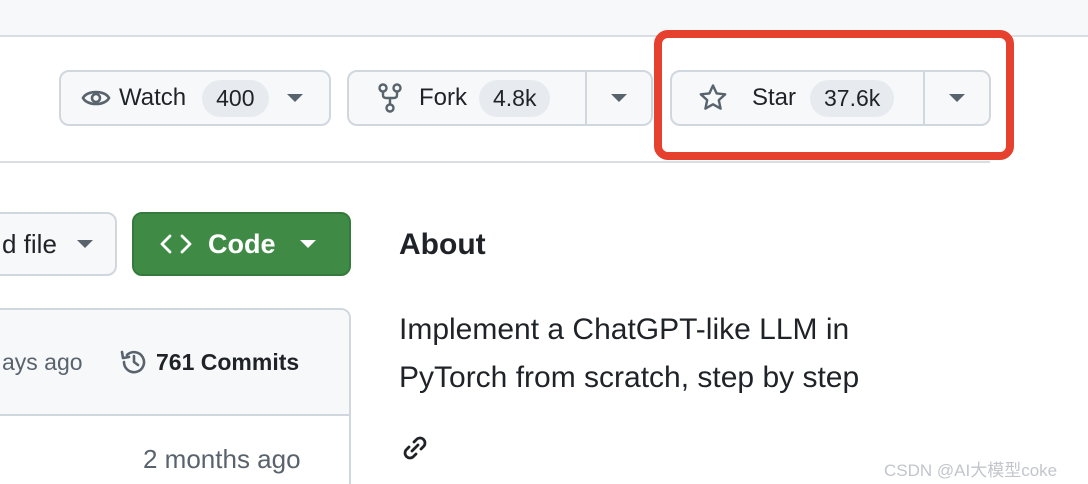 The height and width of the screenshot is (484, 1088). What do you see at coordinates (629, 377) in the screenshot?
I see `about-description-line: PyTorch from scratch, step by step` at bounding box center [629, 377].